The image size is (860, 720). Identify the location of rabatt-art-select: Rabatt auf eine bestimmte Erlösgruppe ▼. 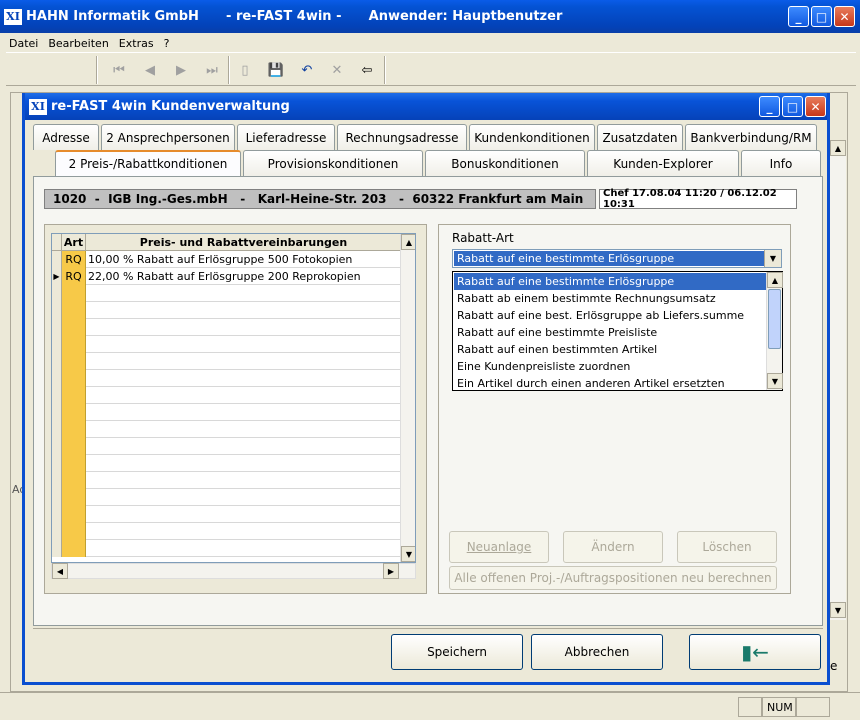
(617, 258).